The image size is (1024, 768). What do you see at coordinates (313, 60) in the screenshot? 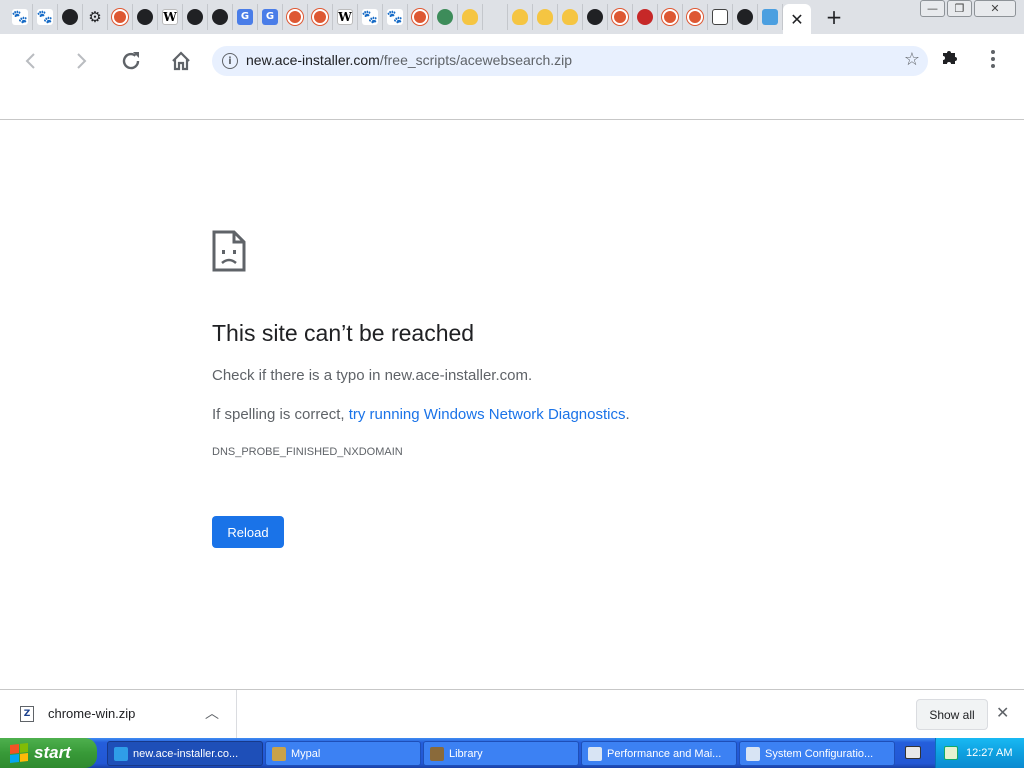
I see `url-host: new.ace-installer.com` at bounding box center [313, 60].